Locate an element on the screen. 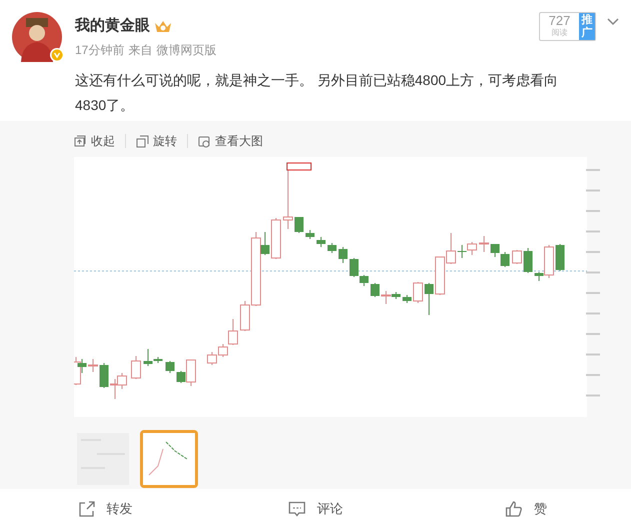  high-price-marker is located at coordinates (299, 166).